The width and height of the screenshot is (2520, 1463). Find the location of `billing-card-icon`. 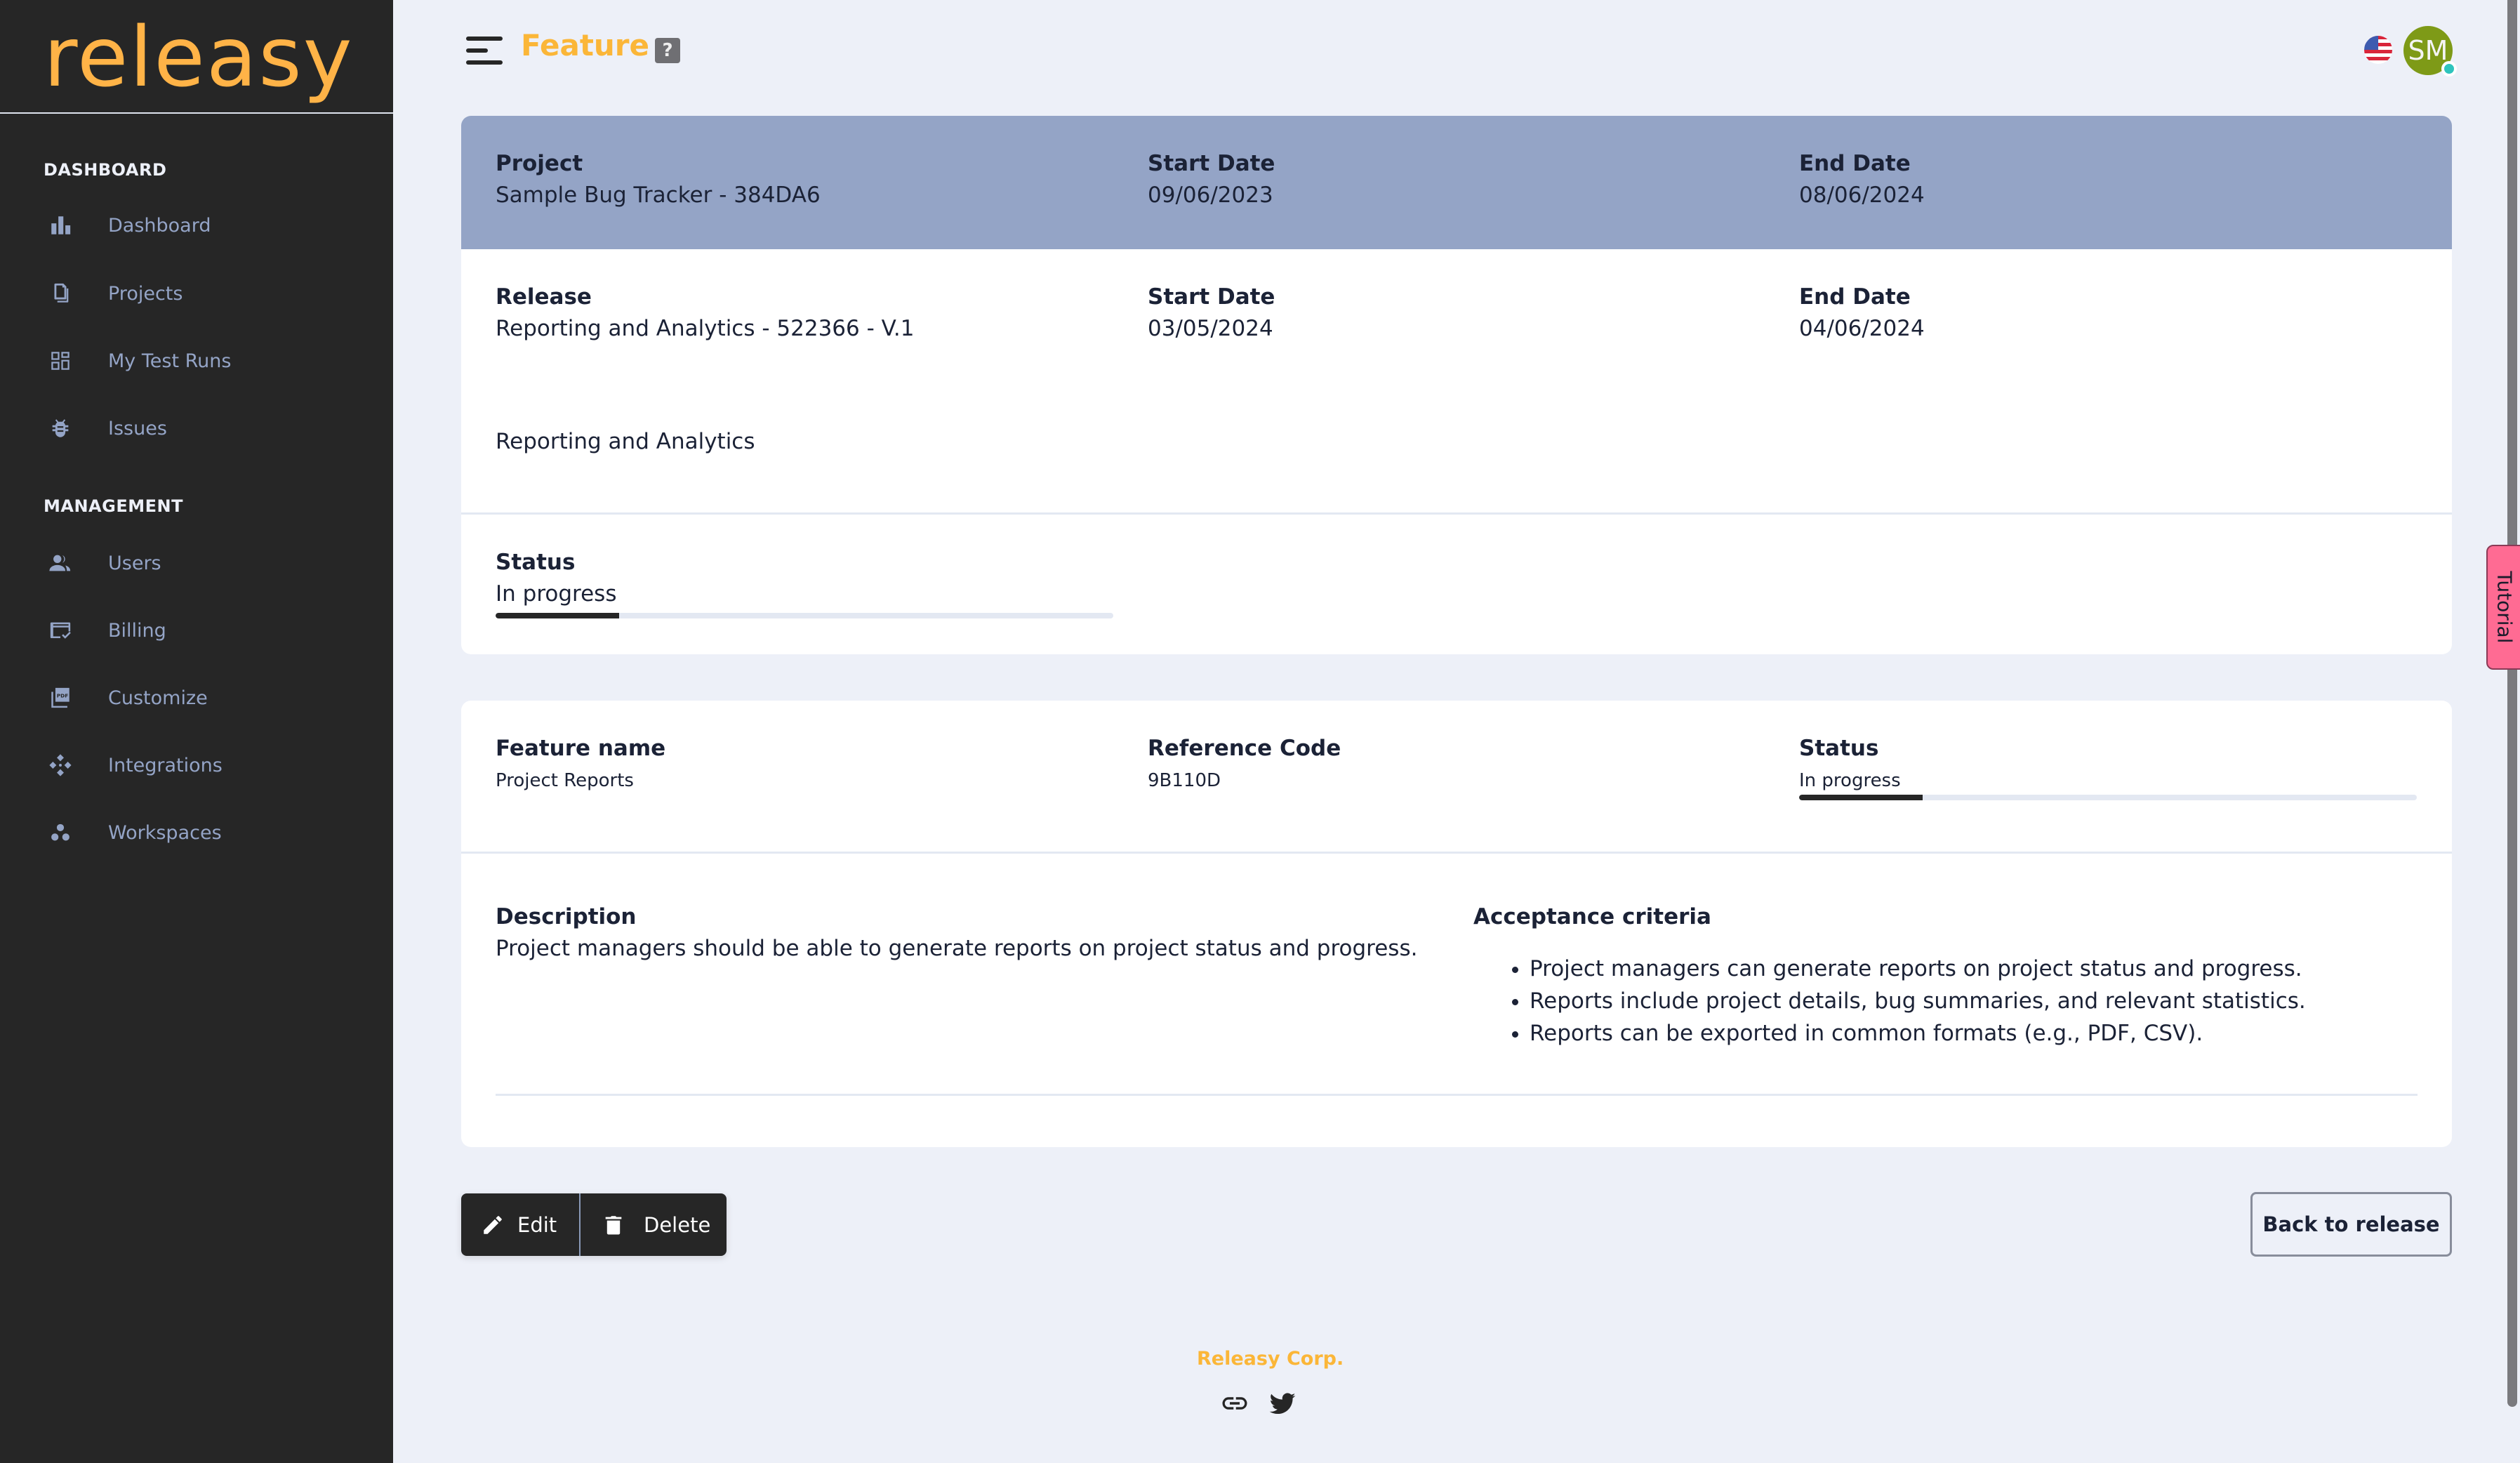

billing-card-icon is located at coordinates (60, 630).